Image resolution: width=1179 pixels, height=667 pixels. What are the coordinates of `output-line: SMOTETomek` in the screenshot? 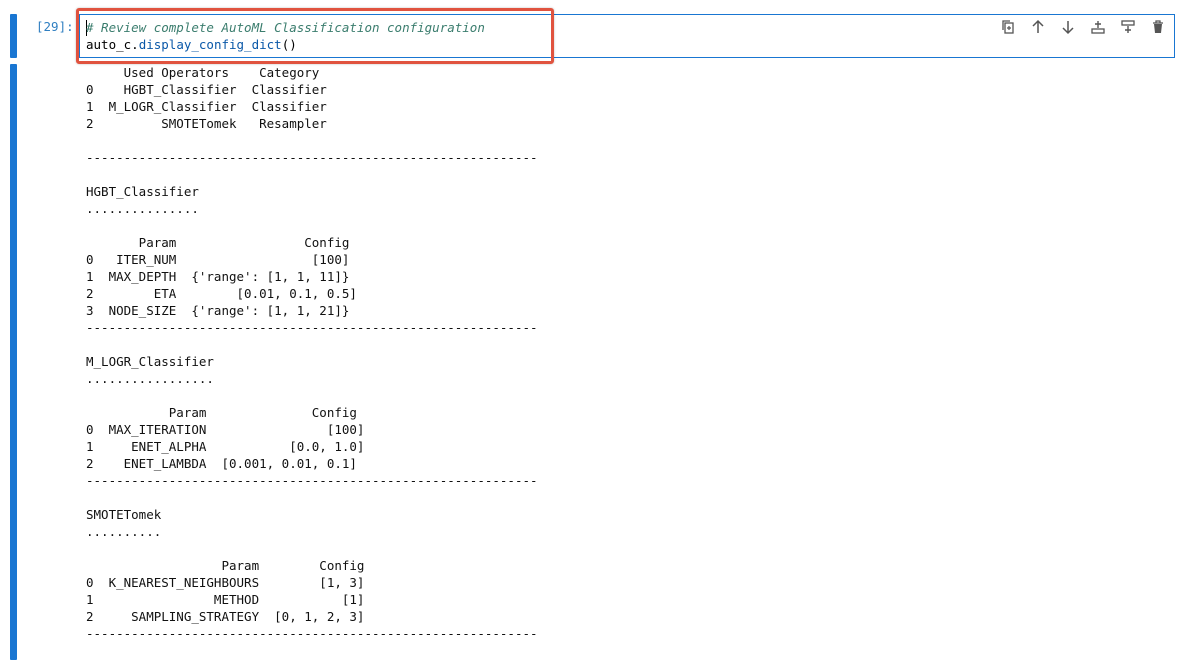 It's located at (124, 514).